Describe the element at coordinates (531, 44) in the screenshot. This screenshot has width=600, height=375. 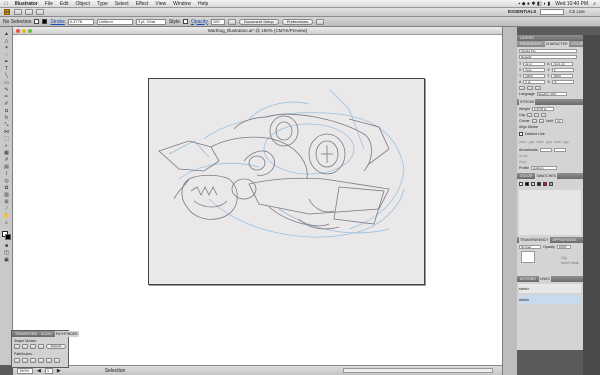
I see `tab-paragraph: PARAGRAPH` at that location.